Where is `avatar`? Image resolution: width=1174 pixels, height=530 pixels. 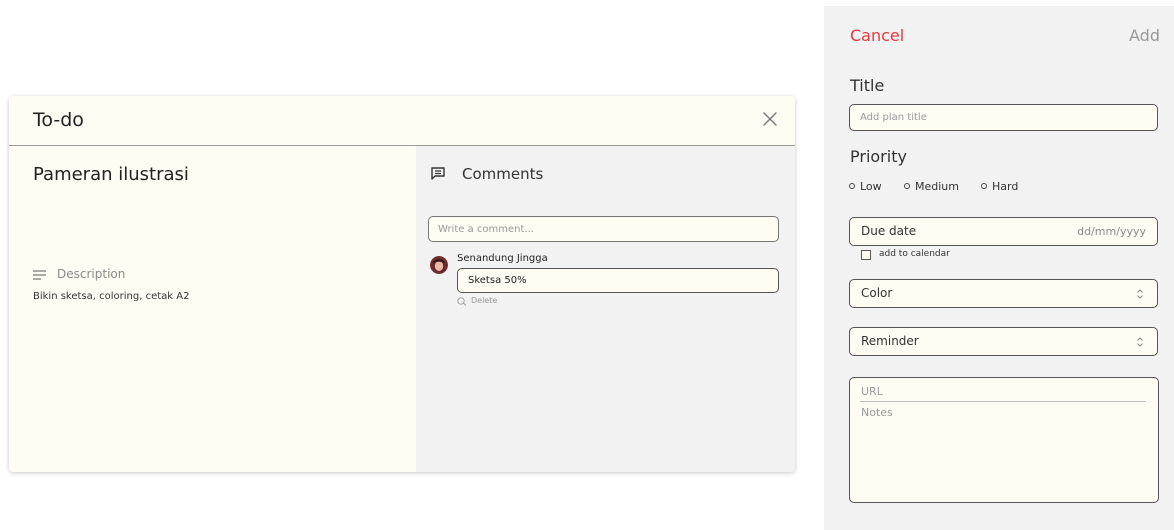
avatar is located at coordinates (439, 265).